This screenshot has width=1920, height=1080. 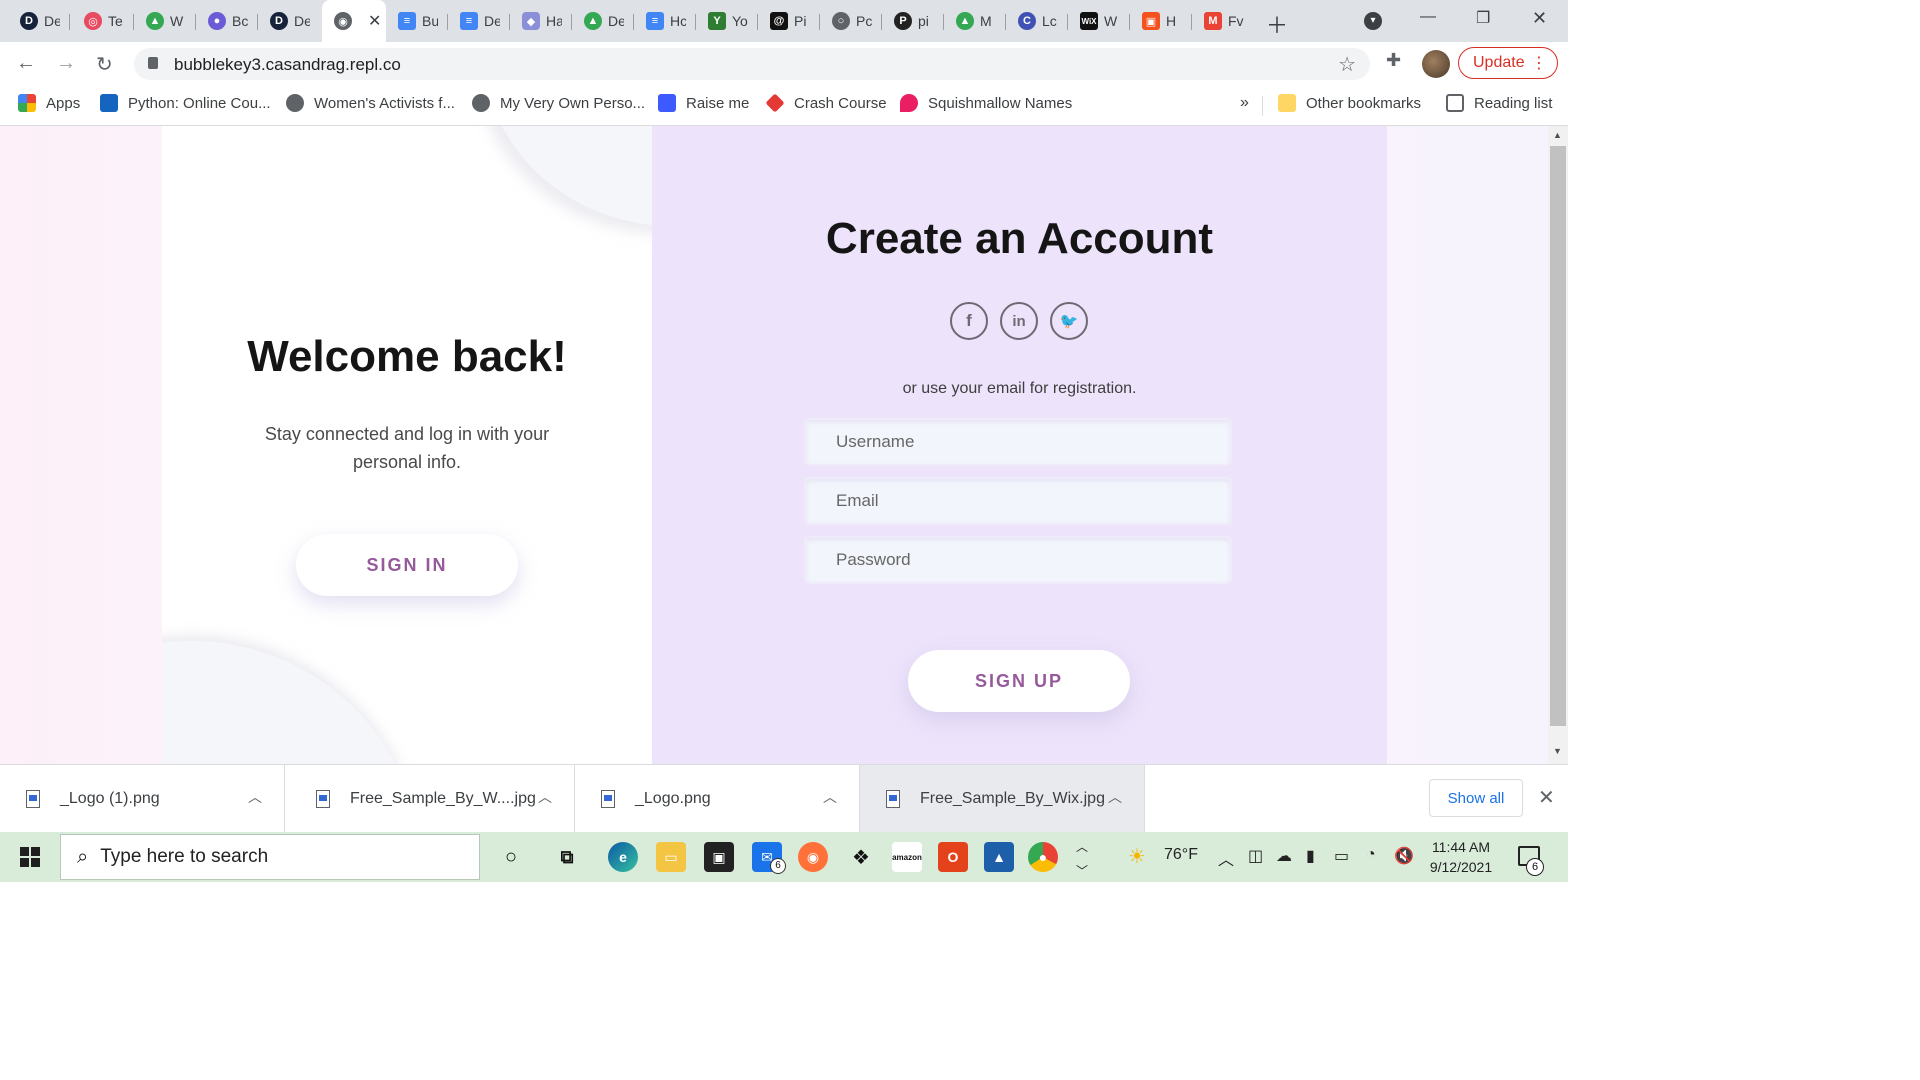 What do you see at coordinates (1436, 64) in the screenshot?
I see `avatar` at bounding box center [1436, 64].